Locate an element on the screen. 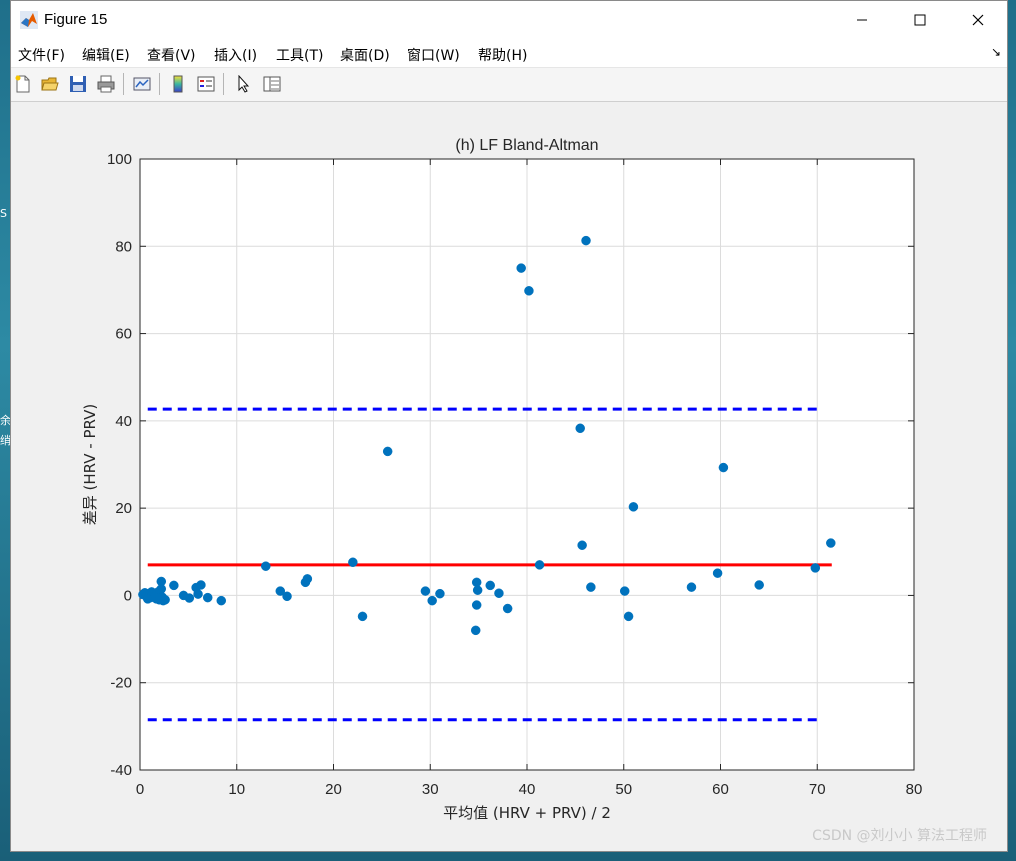 The width and height of the screenshot is (1016, 861). y-tick-label: 60 is located at coordinates (123, 334).